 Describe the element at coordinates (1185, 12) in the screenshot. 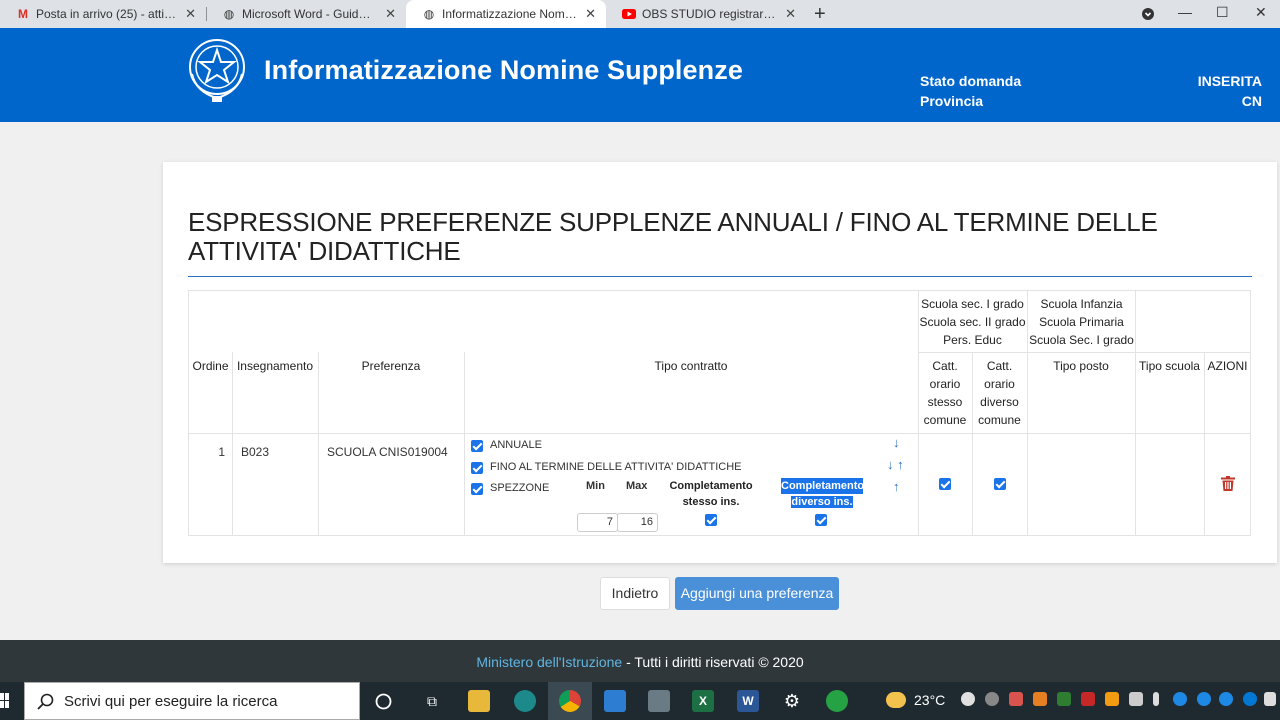

I see `minimize-icon: —` at that location.